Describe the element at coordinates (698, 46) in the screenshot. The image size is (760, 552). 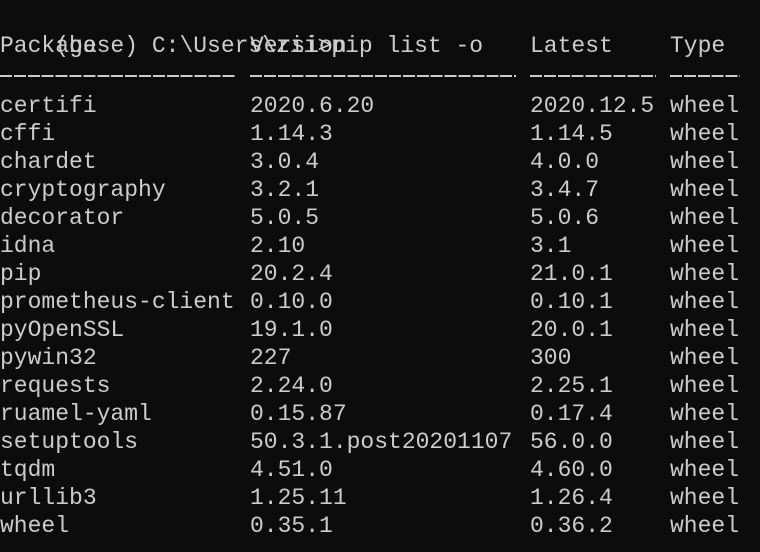
I see `header-type: Type` at that location.